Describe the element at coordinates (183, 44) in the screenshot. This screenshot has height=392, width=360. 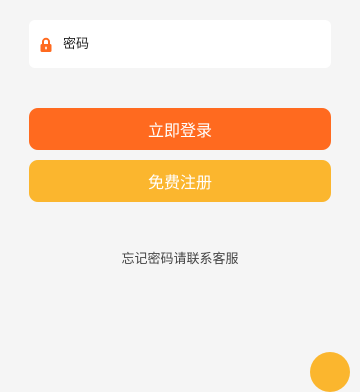
I see `password-input` at that location.